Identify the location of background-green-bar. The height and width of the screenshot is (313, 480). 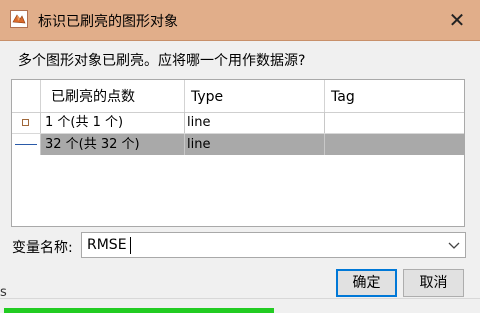
(139, 310).